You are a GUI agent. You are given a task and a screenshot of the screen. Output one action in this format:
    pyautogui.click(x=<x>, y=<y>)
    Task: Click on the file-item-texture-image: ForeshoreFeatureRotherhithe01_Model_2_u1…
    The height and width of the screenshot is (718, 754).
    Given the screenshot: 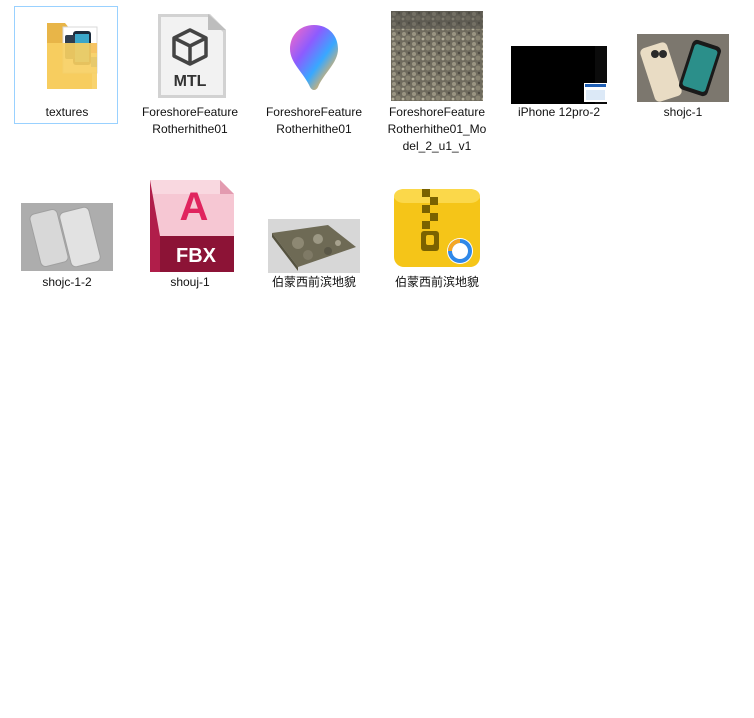 What is the action you would take?
    pyautogui.click(x=436, y=91)
    